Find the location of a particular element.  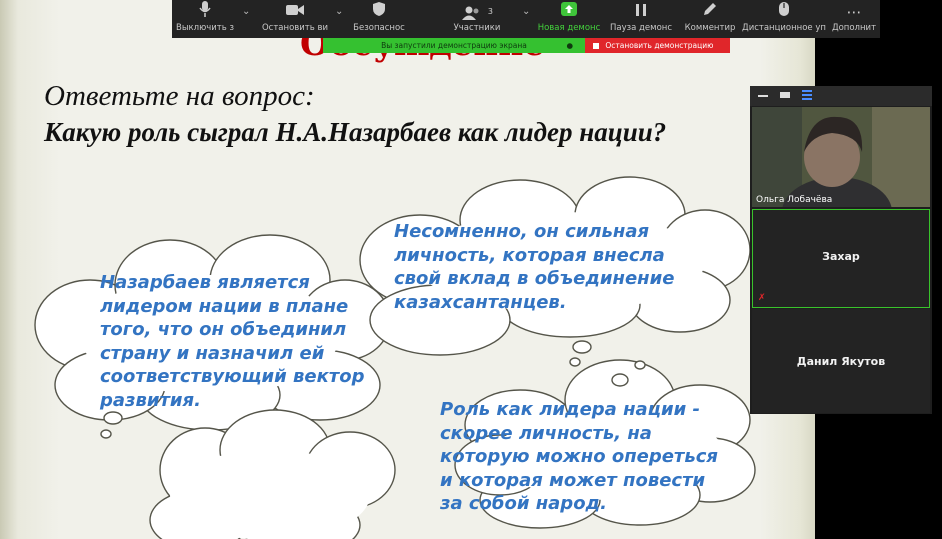

participants-count: 3 is located at coordinates (490, 11).